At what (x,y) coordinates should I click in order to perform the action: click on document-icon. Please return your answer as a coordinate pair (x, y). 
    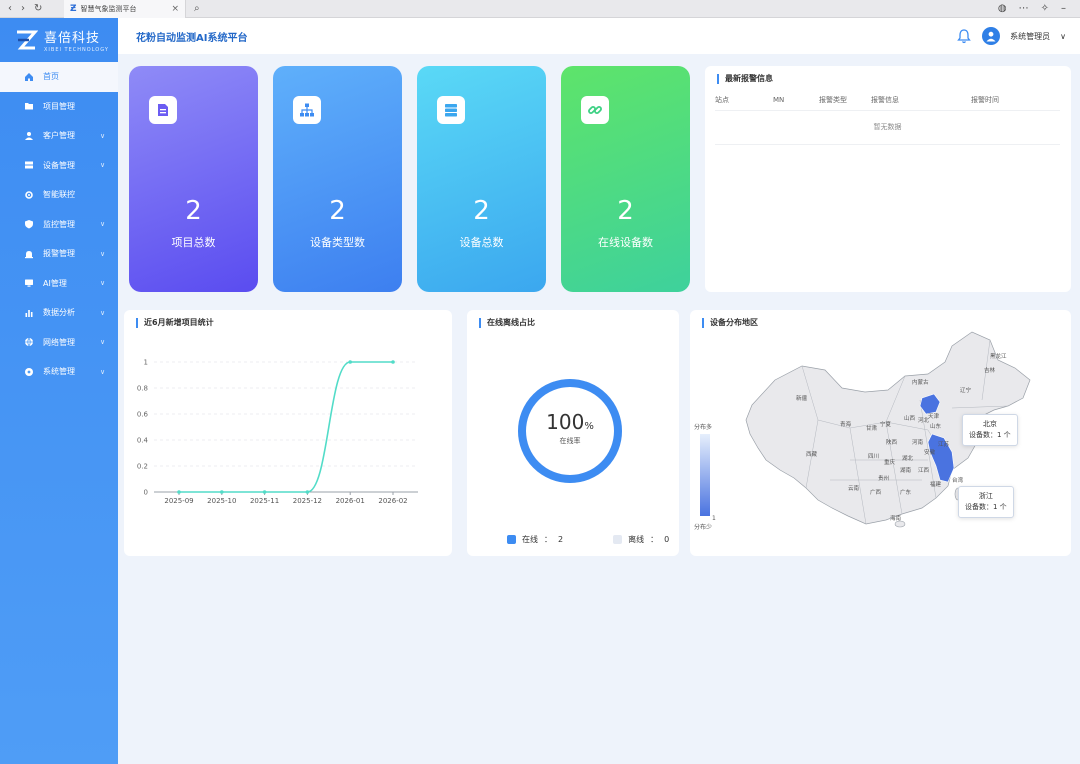
    Looking at the image, I should click on (163, 110).